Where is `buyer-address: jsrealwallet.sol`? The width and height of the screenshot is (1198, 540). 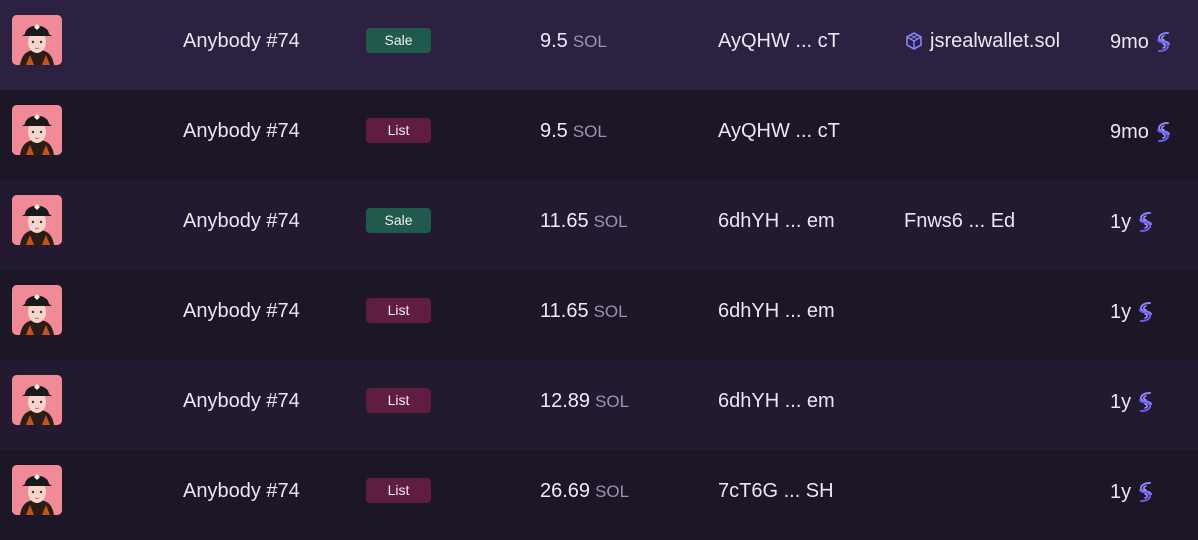
buyer-address: jsrealwallet.sol is located at coordinates (982, 41).